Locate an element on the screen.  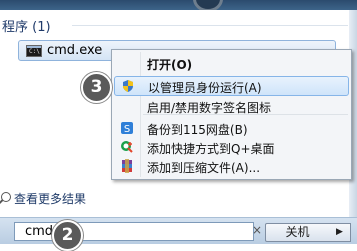
winrar-icon is located at coordinates (127, 166).